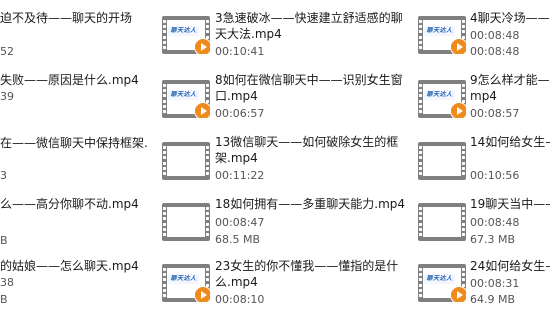 The image size is (550, 315). Describe the element at coordinates (510, 266) in the screenshot. I see `file-name: 24如何给女生—` at that location.